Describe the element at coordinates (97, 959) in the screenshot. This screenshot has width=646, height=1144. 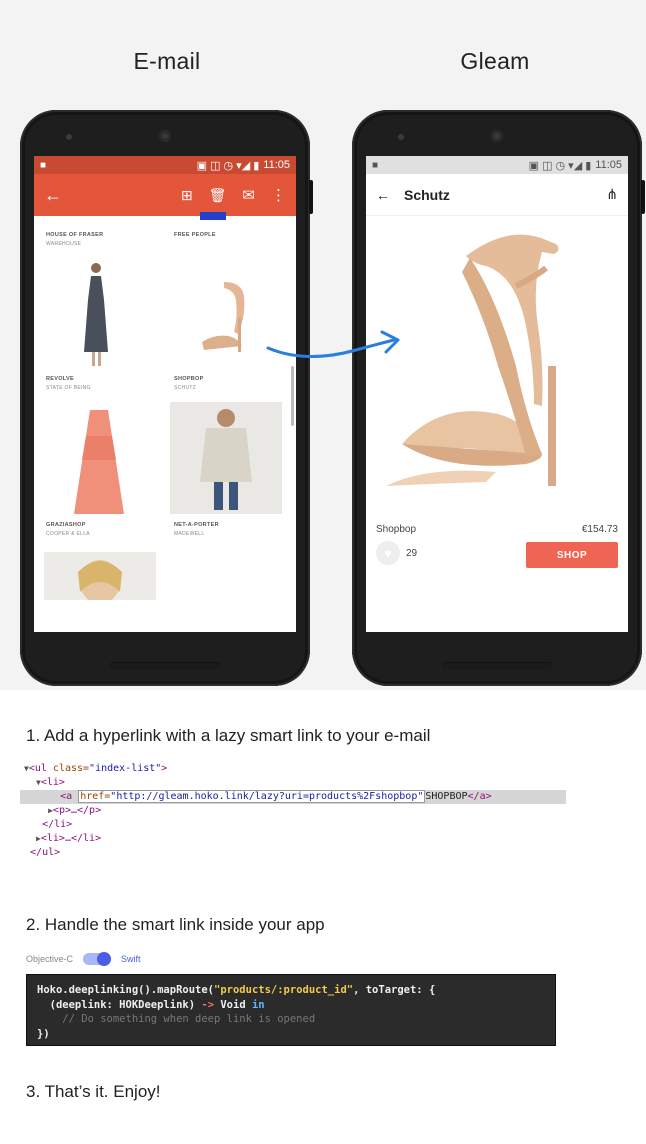
I see `language-switch` at that location.